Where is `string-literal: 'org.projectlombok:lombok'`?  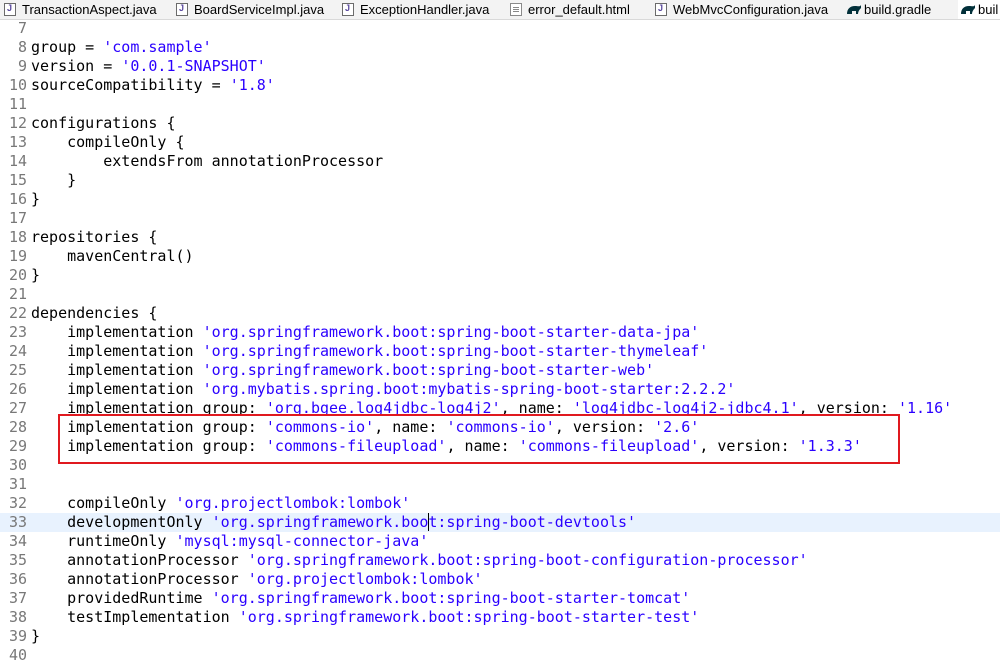
string-literal: 'org.projectlombok:lombok' is located at coordinates (293, 503).